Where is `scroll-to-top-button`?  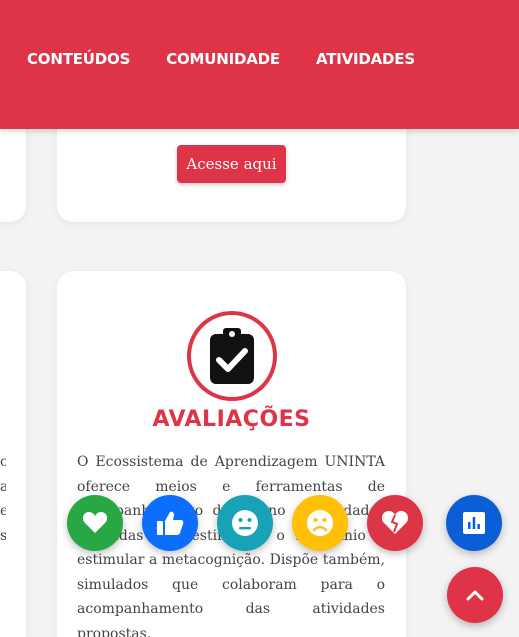
scroll-to-top-button is located at coordinates (475, 595).